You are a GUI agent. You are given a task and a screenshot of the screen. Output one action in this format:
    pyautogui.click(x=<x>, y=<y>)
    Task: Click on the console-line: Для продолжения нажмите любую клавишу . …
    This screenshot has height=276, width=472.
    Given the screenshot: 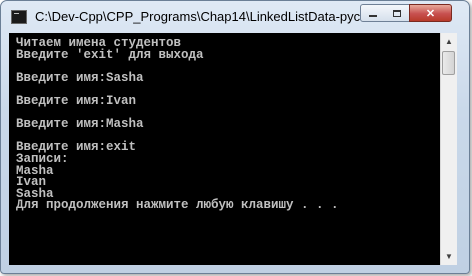 What is the action you would take?
    pyautogui.click(x=177, y=205)
    